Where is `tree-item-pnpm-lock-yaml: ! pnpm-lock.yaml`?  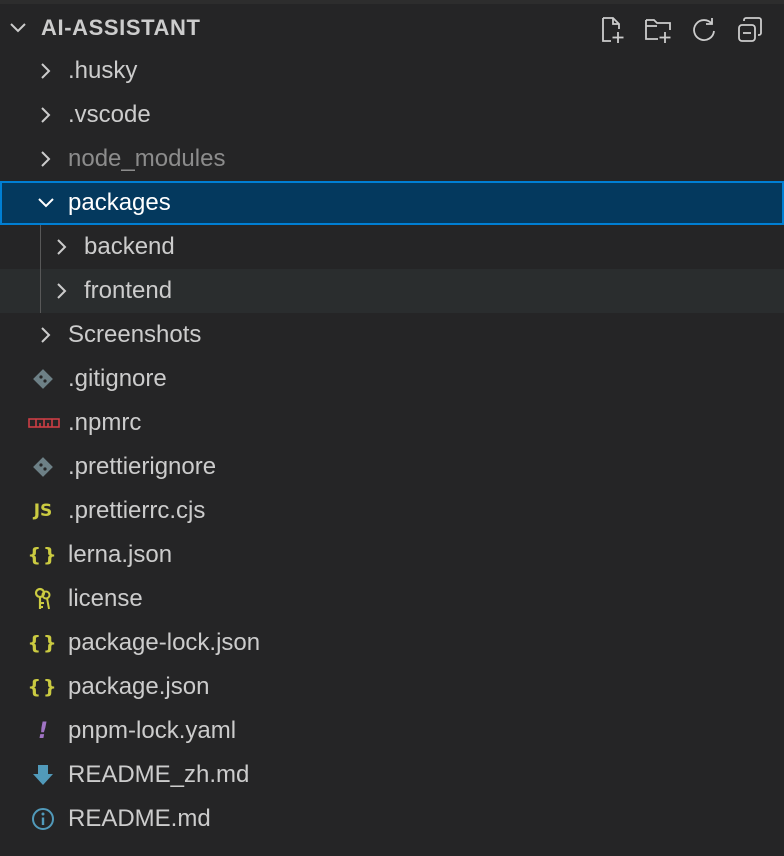
tree-item-pnpm-lock-yaml: ! pnpm-lock.yaml is located at coordinates (392, 731).